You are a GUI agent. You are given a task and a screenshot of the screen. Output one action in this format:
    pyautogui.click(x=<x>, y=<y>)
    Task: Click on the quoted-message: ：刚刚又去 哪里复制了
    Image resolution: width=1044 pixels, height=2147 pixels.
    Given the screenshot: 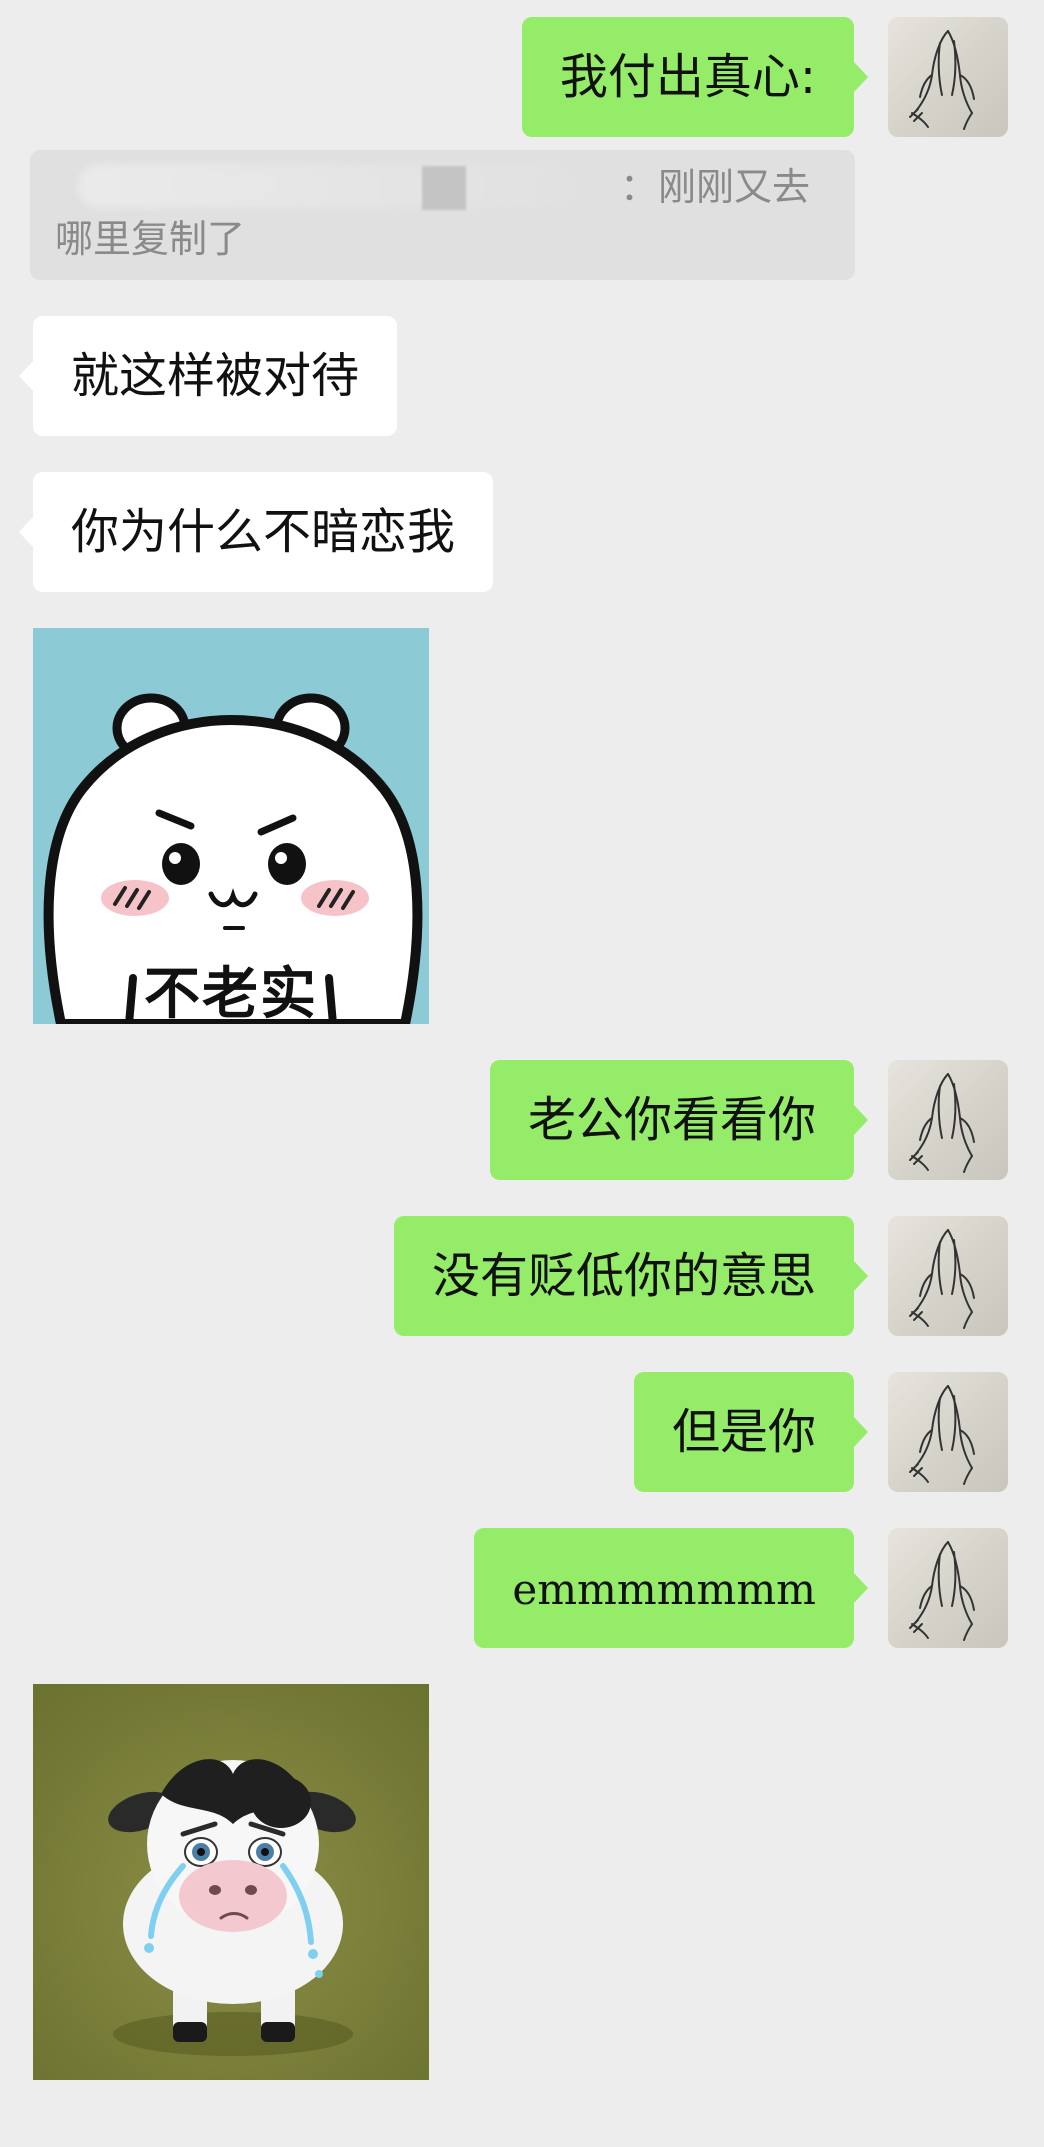 What is the action you would take?
    pyautogui.click(x=442, y=215)
    